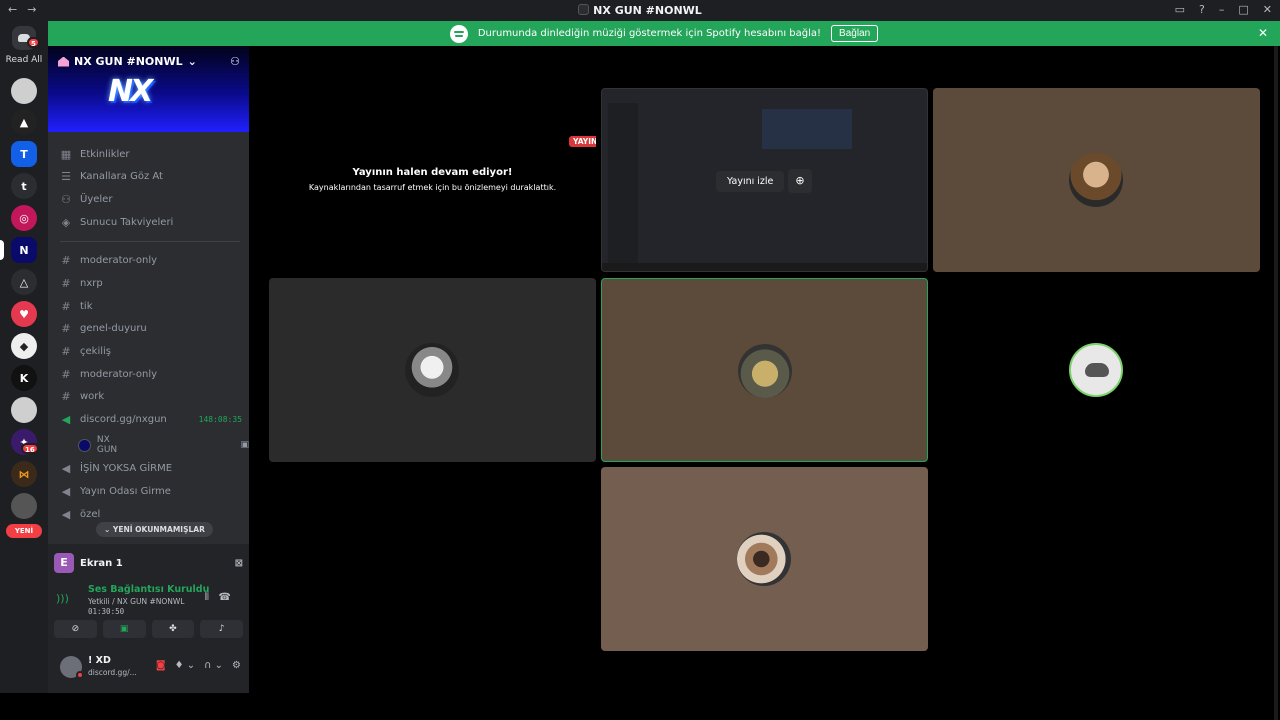 This screenshot has width=1280, height=720. Describe the element at coordinates (1202, 9) in the screenshot. I see `help-icon: ?` at that location.